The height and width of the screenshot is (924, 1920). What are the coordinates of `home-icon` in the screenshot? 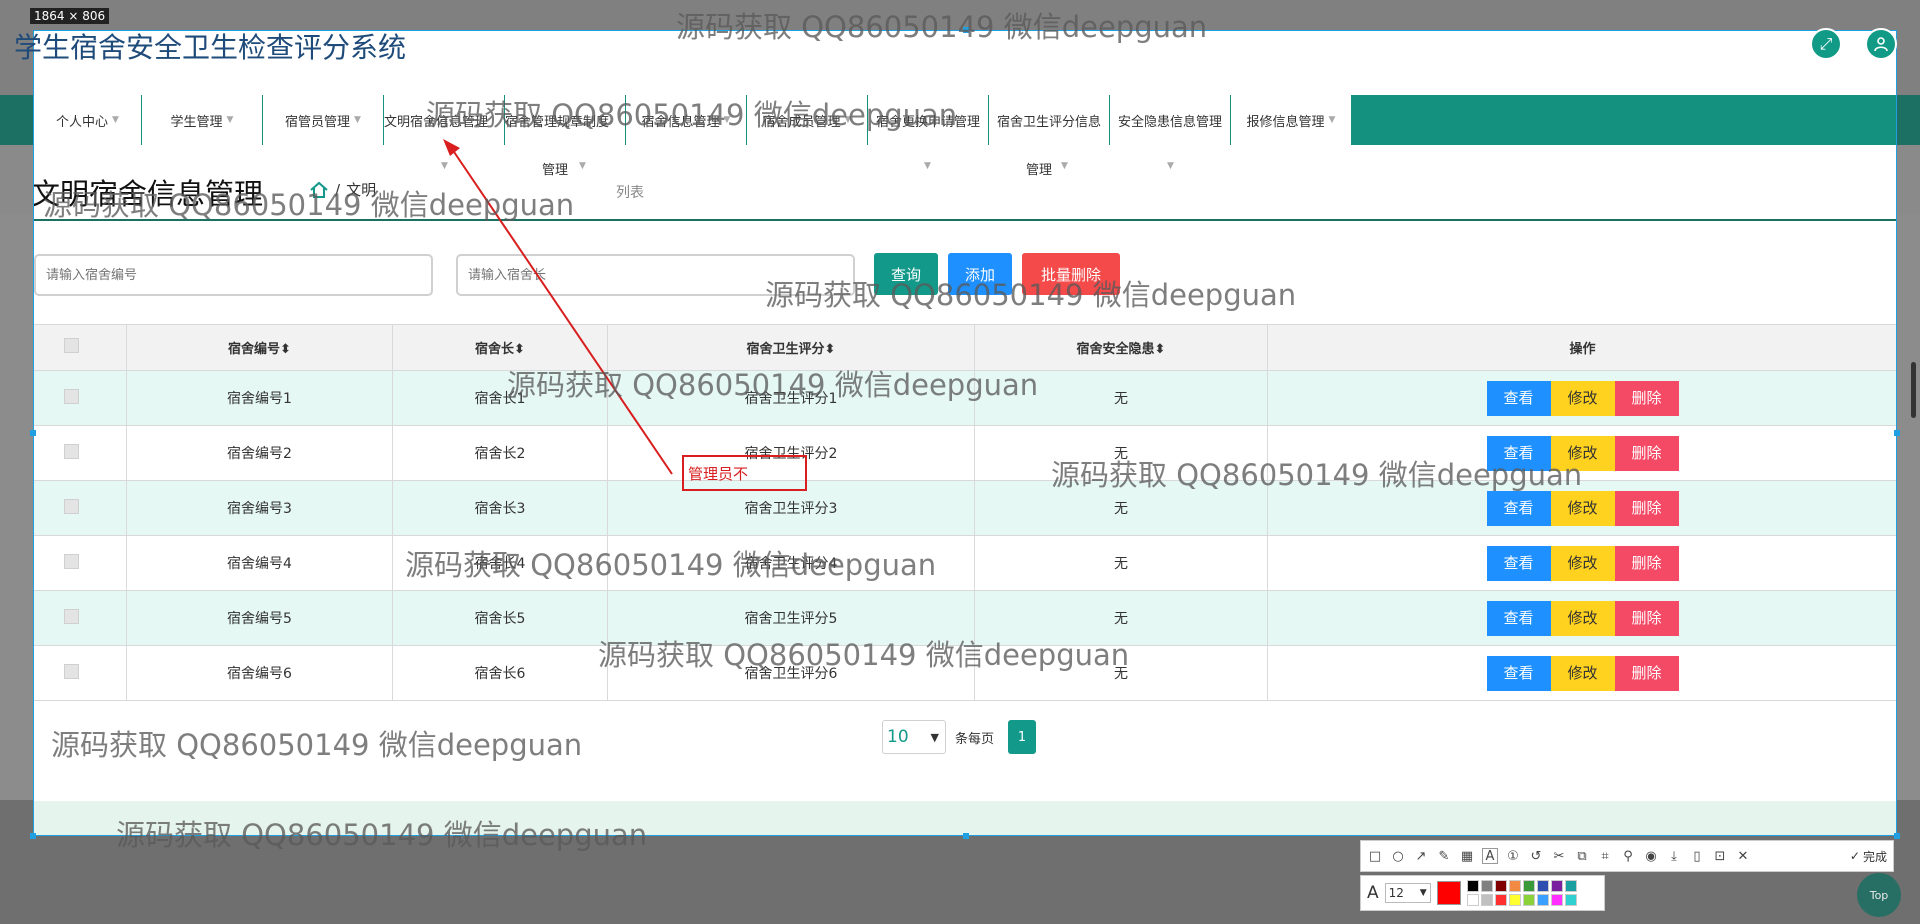 It's located at (319, 190).